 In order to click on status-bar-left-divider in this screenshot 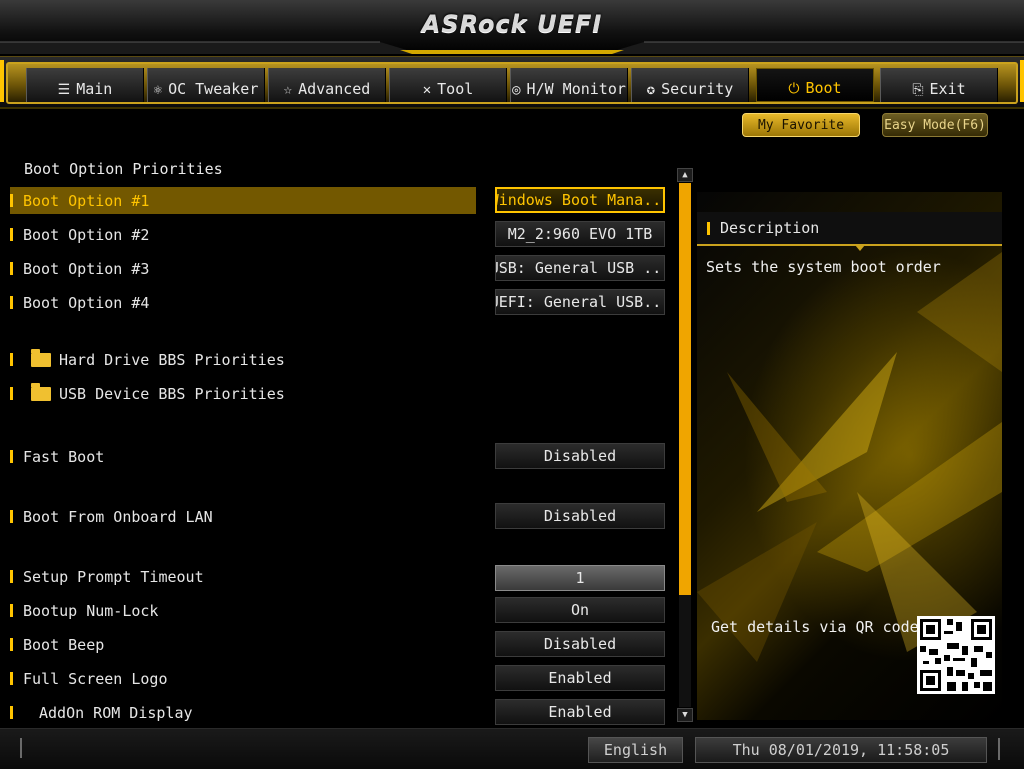, I will do `click(21, 748)`.